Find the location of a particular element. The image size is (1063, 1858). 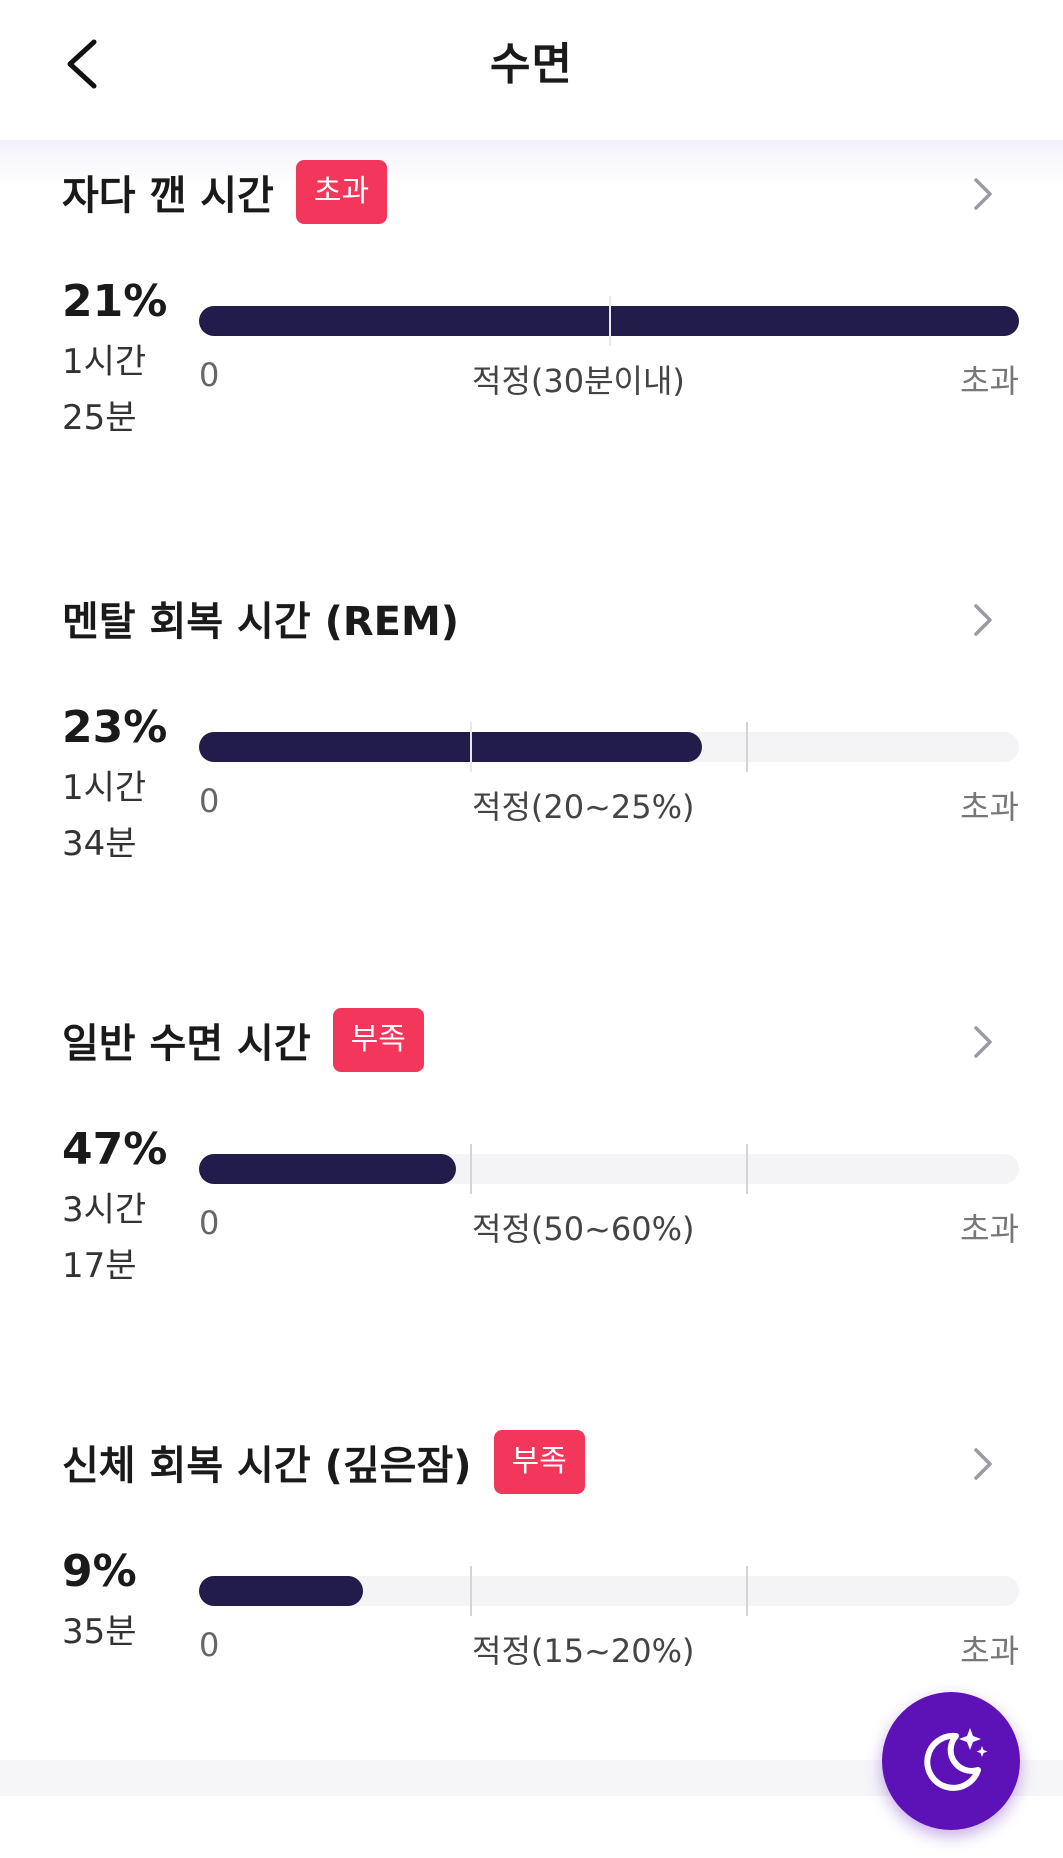

top-bar: 수면 is located at coordinates (531, 70).